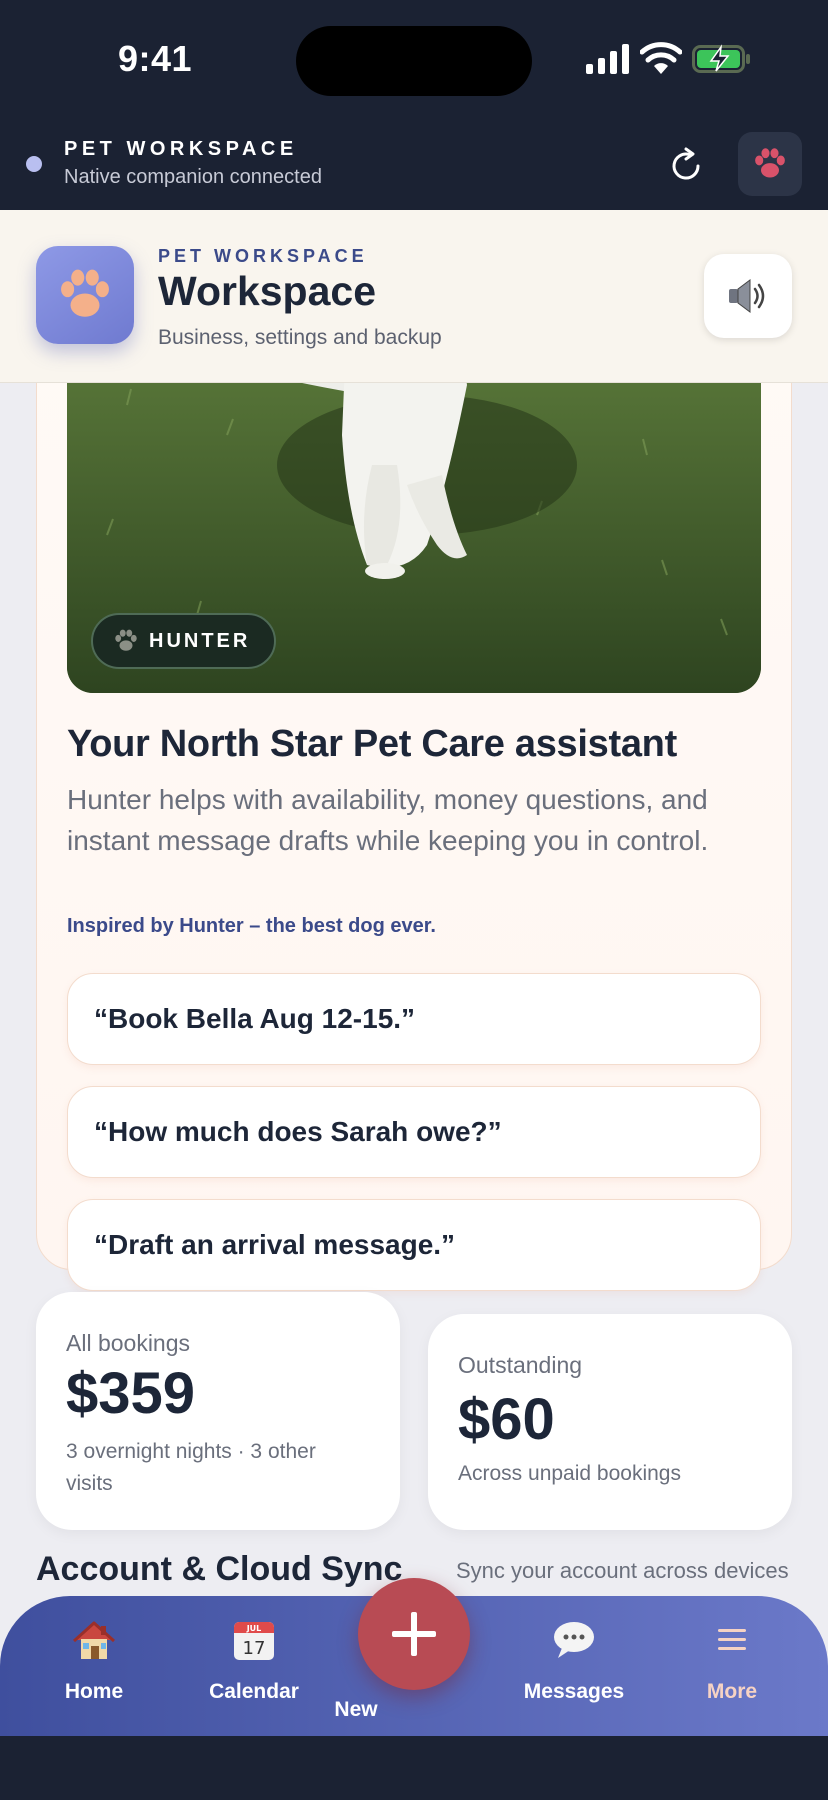 The height and width of the screenshot is (1800, 828). I want to click on companion-status: Native companion connected, so click(193, 177).